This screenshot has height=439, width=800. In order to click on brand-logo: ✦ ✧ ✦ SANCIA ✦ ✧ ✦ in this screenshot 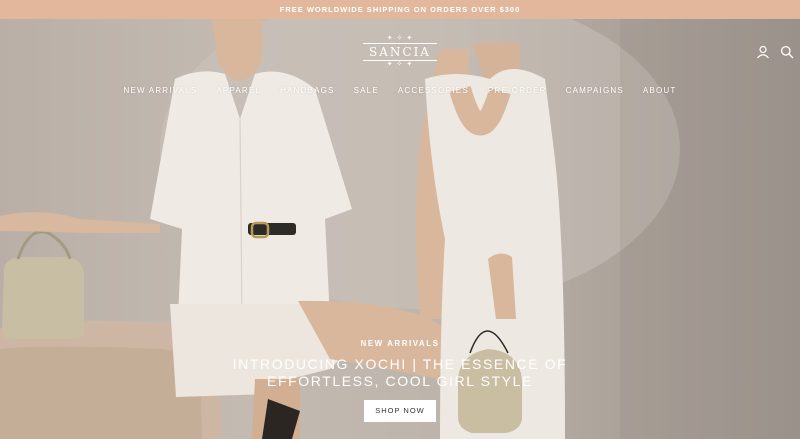, I will do `click(400, 52)`.